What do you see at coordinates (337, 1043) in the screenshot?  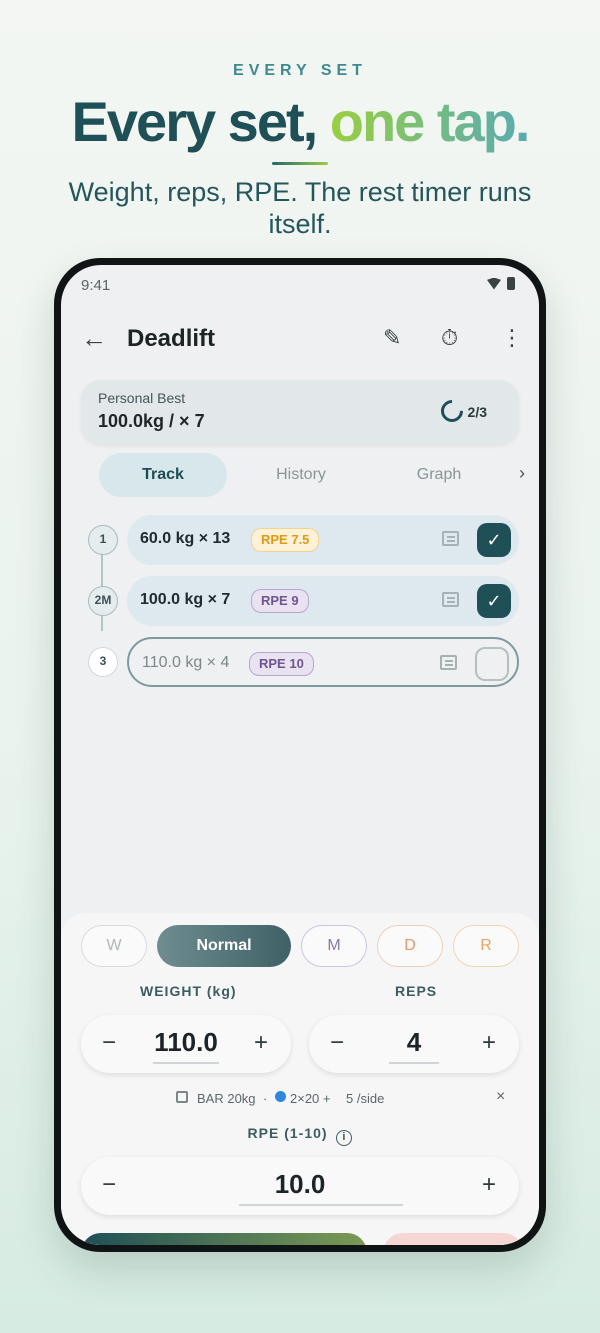 I see `reps-decrement-button: −` at bounding box center [337, 1043].